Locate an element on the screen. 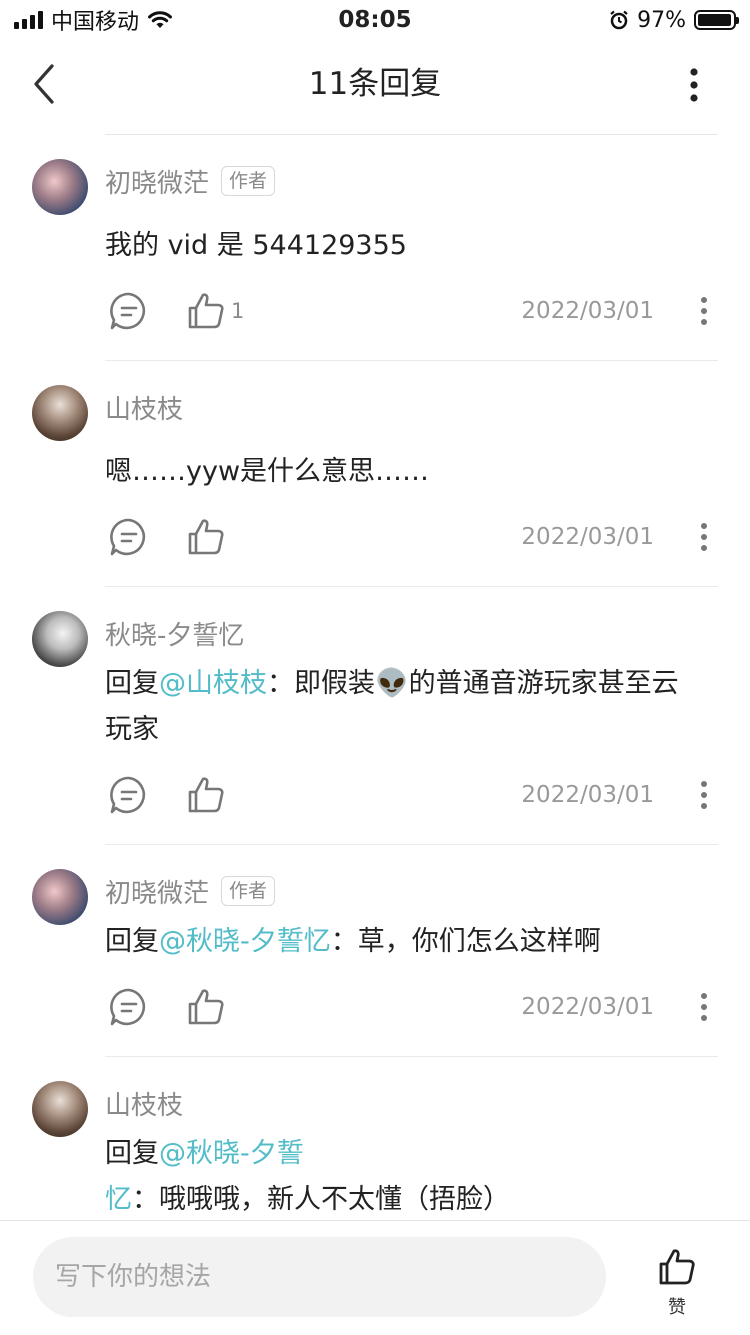  comment-text: 回复@秋晓-夕誓忆：草，你们怎么这样啊 is located at coordinates (405, 942).